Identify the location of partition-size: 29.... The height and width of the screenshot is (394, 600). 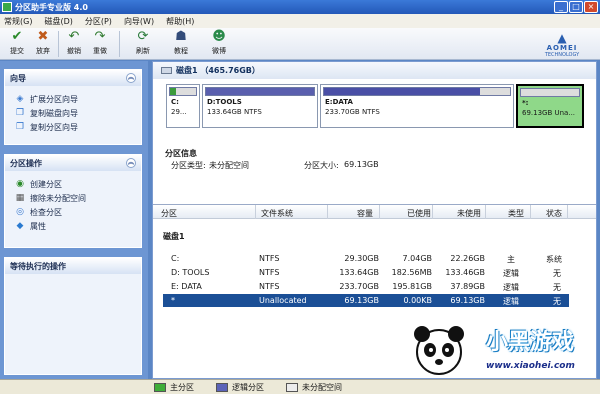
(179, 112).